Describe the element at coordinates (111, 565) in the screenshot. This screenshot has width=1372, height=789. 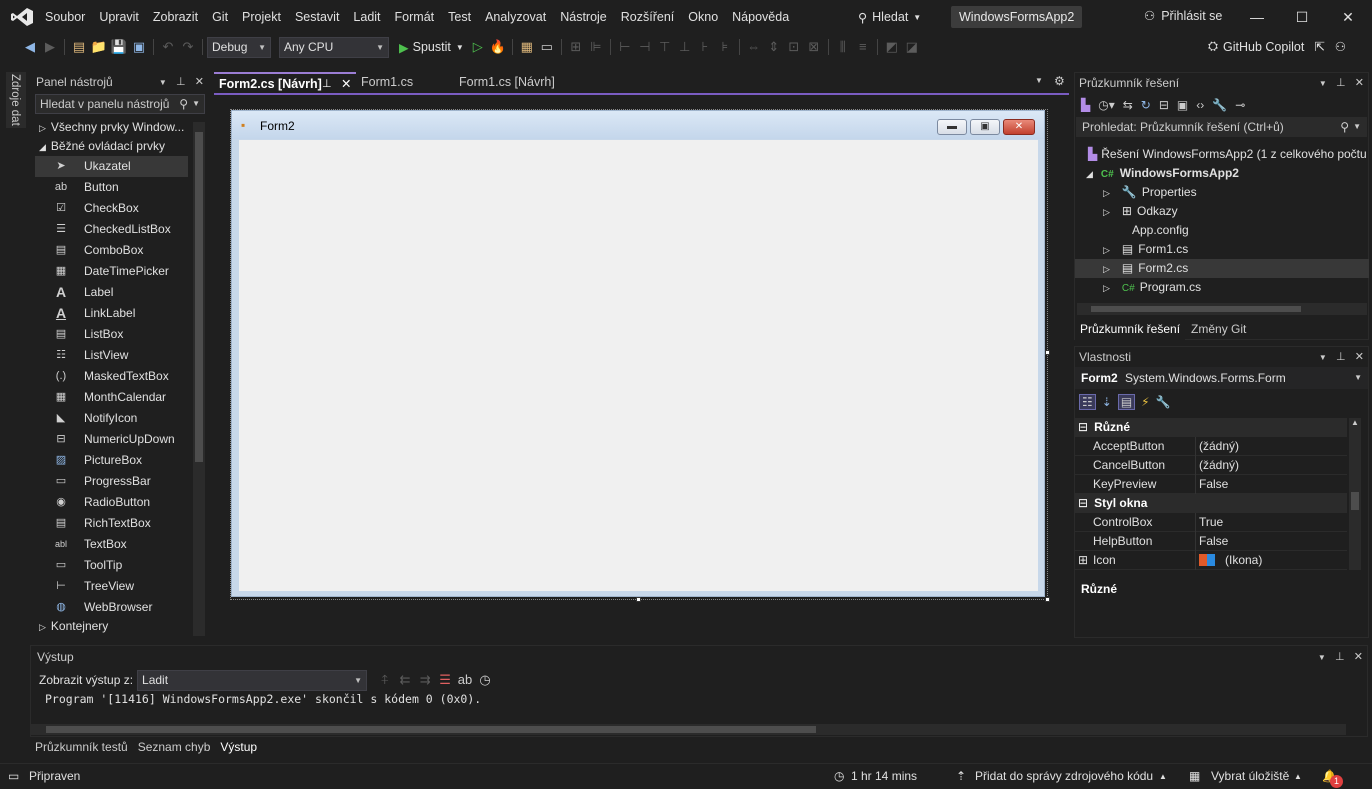
I see `toolbox-item-tooltip: ▭ ToolTip` at that location.